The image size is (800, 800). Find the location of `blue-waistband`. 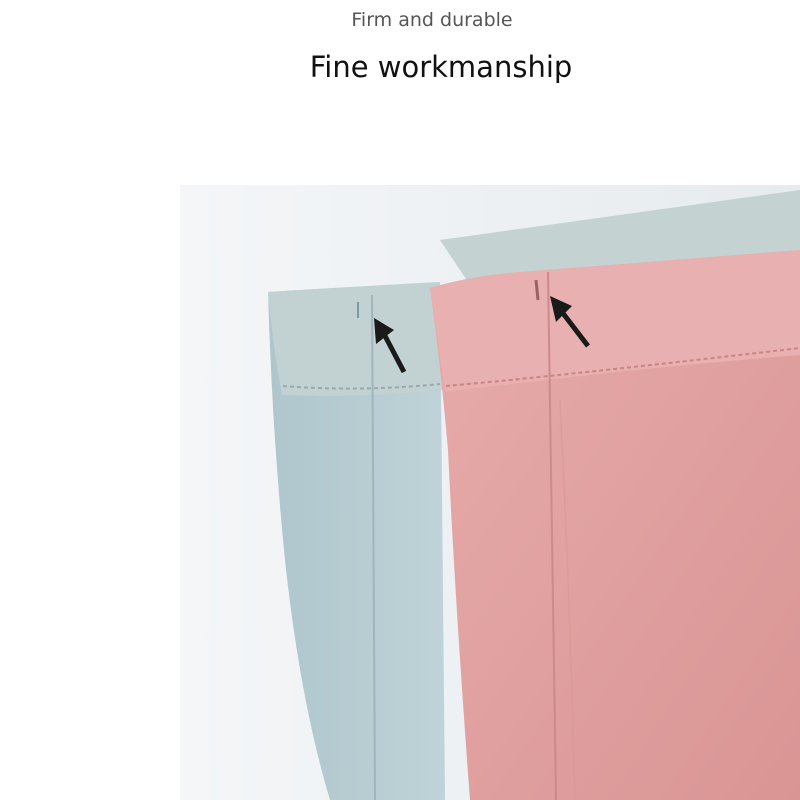

blue-waistband is located at coordinates (355, 339).